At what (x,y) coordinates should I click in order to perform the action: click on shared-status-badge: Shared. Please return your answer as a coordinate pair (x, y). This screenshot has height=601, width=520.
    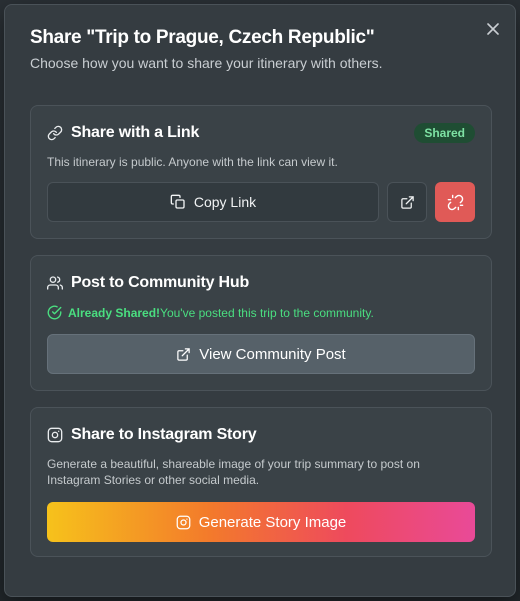
    Looking at the image, I should click on (444, 133).